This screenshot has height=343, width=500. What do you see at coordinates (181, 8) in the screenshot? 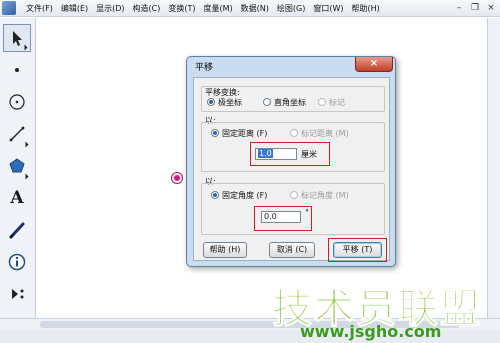
I see `menu-transform: 变换(T)` at bounding box center [181, 8].